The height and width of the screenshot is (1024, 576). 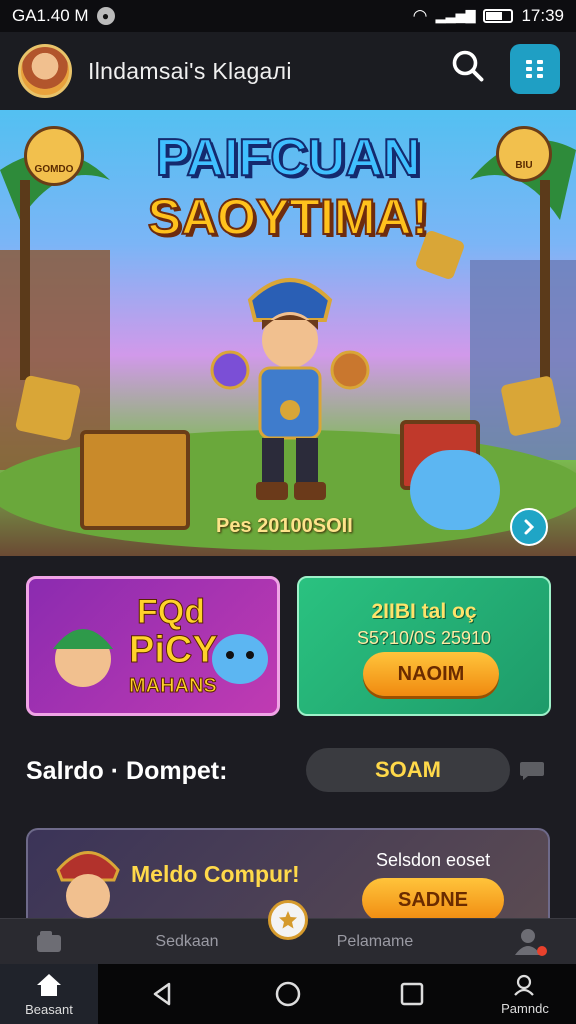 What do you see at coordinates (284, 526) in the screenshot?
I see `banner-caption: Pes 20100SOII` at bounding box center [284, 526].